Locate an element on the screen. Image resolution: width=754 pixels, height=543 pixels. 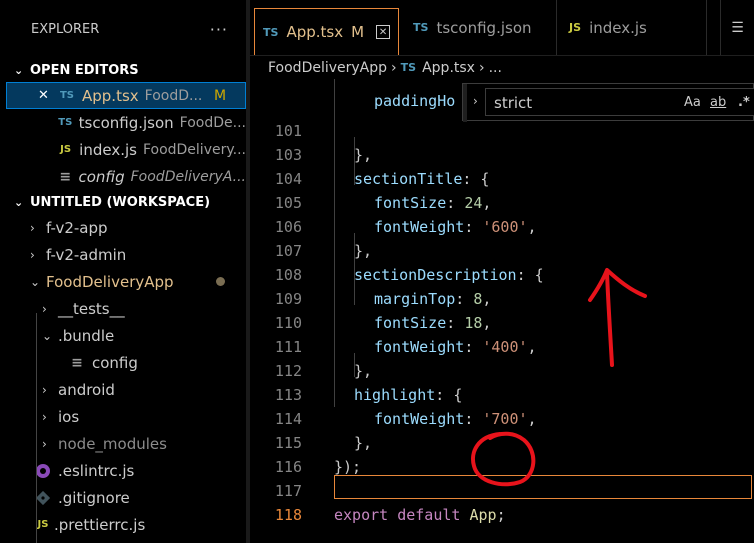
regex-icon: .* is located at coordinates (744, 102).